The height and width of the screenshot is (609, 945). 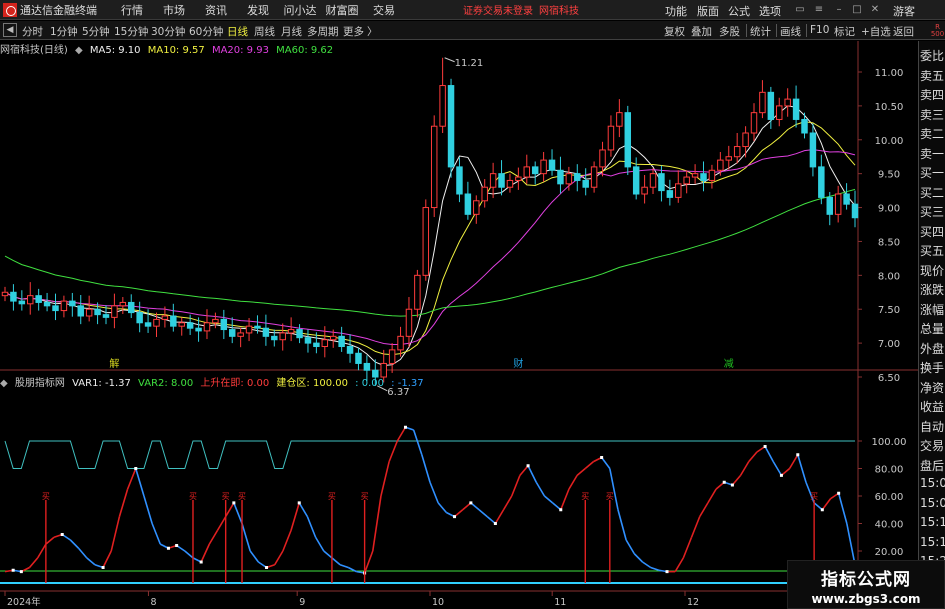 I want to click on side-panel-item: 卖一, so click(x=932, y=153).